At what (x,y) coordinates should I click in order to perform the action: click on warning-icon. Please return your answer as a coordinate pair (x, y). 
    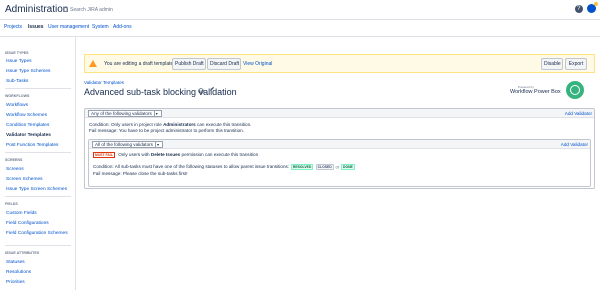
    Looking at the image, I should click on (93, 63).